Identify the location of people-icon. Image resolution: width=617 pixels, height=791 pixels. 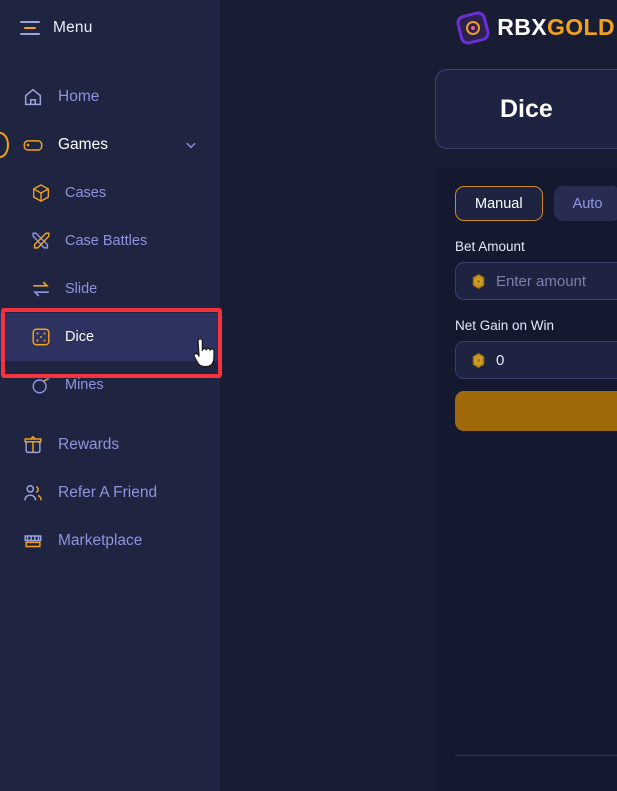
(33, 493).